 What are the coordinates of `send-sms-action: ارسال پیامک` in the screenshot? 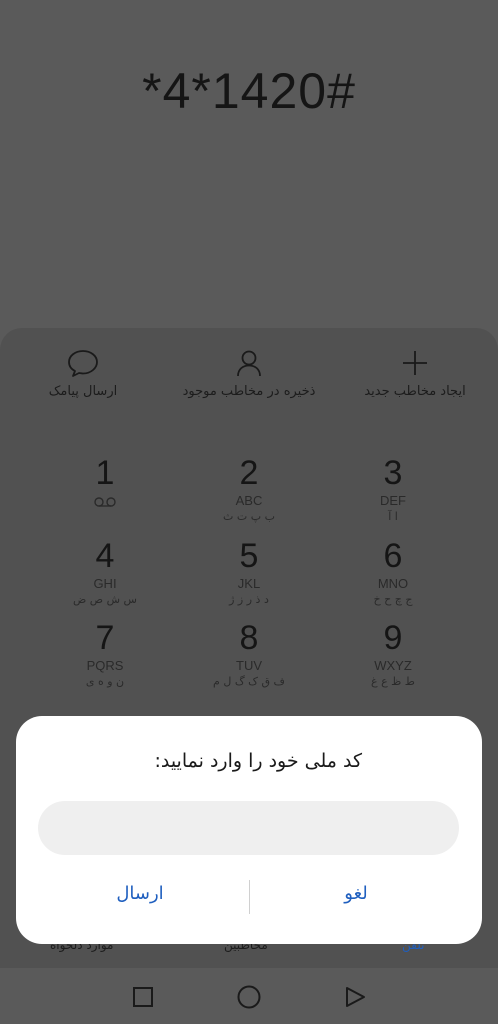 It's located at (83, 373).